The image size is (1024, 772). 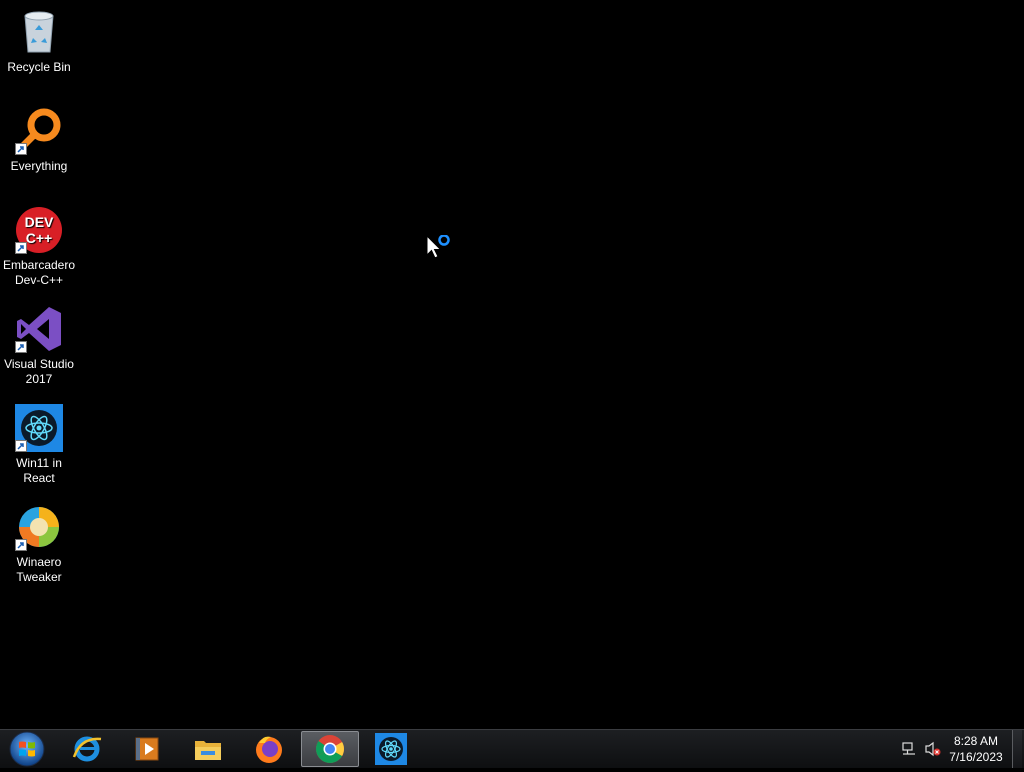 I want to click on taskbar-win11-react, so click(x=391, y=749).